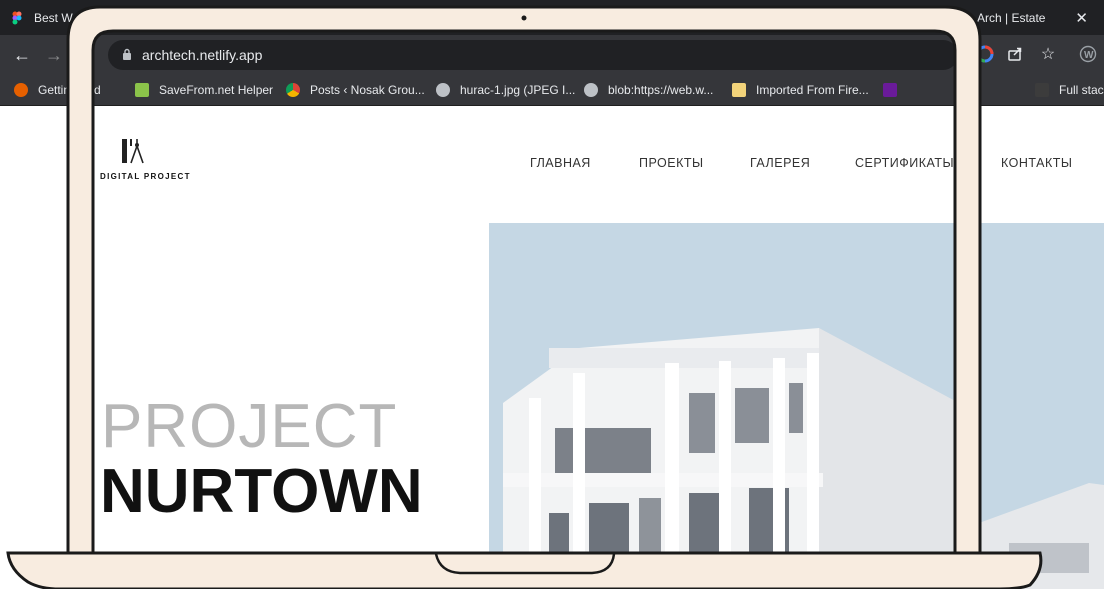 This screenshot has width=1104, height=589. I want to click on wordpress-icon: W, so click(1088, 55).